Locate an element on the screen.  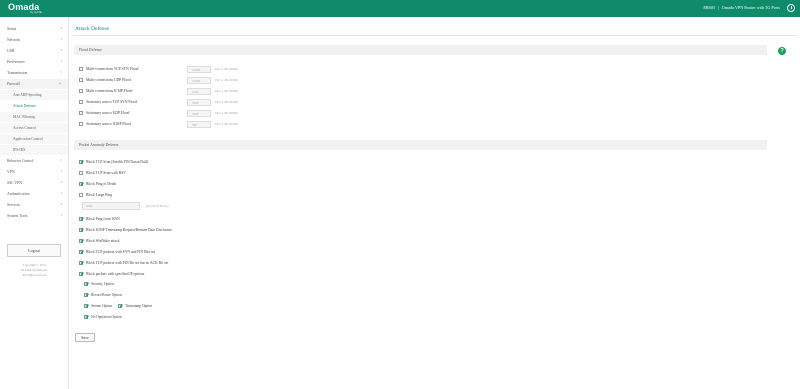
device-info: ER605 | Omada VPN Router with 5G Ports is located at coordinates (741, 7).